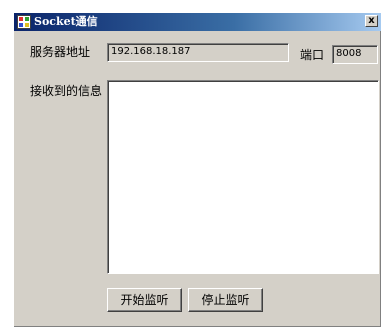 This screenshot has height=328, width=383. Describe the element at coordinates (24, 22) in the screenshot. I see `application-icon` at that location.